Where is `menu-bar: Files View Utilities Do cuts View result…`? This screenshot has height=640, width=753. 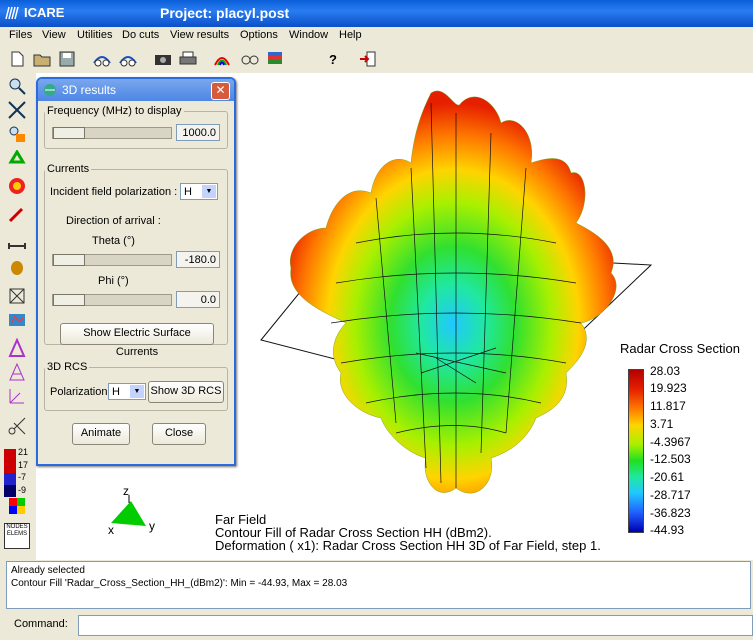 menu-bar: Files View Utilities Do cuts View result… is located at coordinates (376, 36).